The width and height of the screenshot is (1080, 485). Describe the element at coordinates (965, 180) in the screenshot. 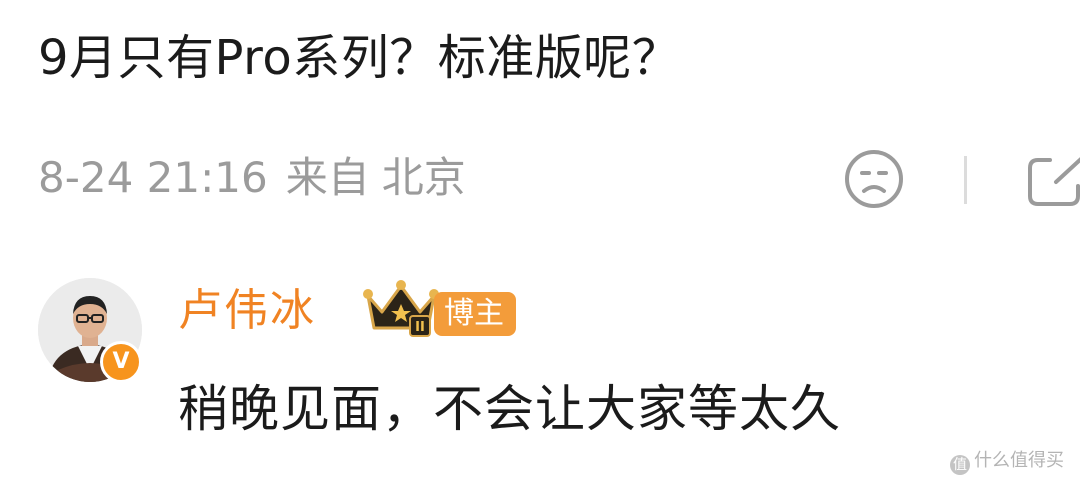

I see `action-divider` at that location.